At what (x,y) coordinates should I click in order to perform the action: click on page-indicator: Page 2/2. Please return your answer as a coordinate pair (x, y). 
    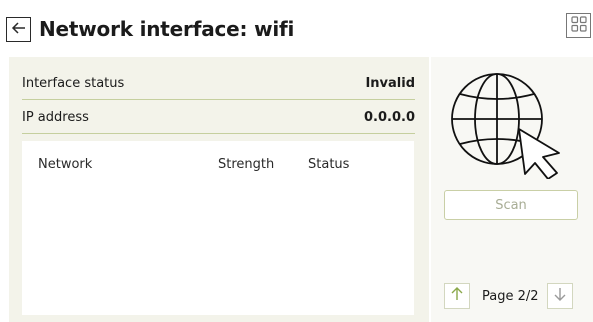
    Looking at the image, I should click on (510, 296).